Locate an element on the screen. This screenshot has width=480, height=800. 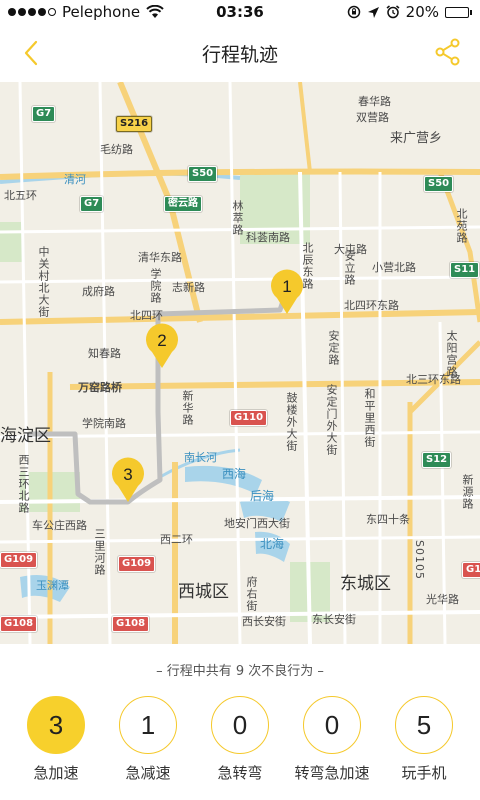
status-right: 20% is located at coordinates (409, 12).